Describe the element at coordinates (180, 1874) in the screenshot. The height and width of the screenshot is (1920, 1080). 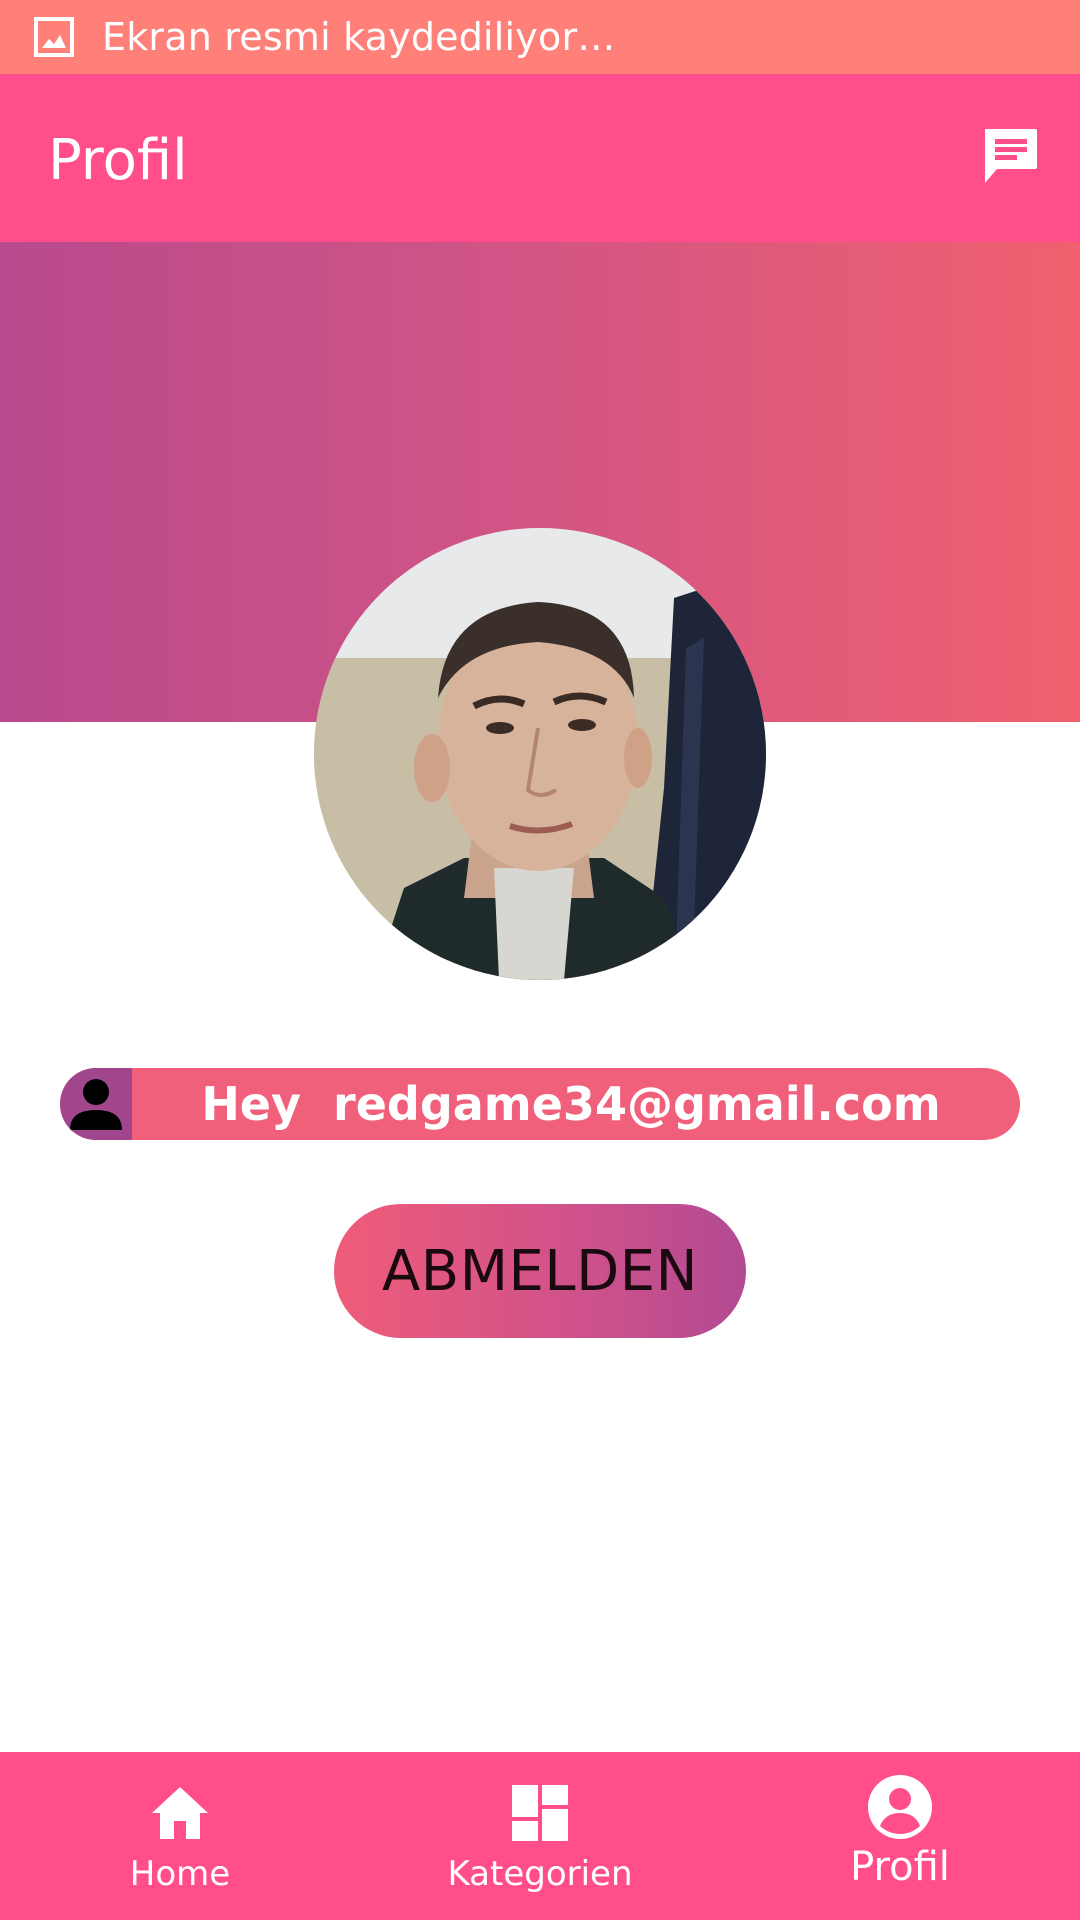
I see `nav-label-home: Home` at that location.